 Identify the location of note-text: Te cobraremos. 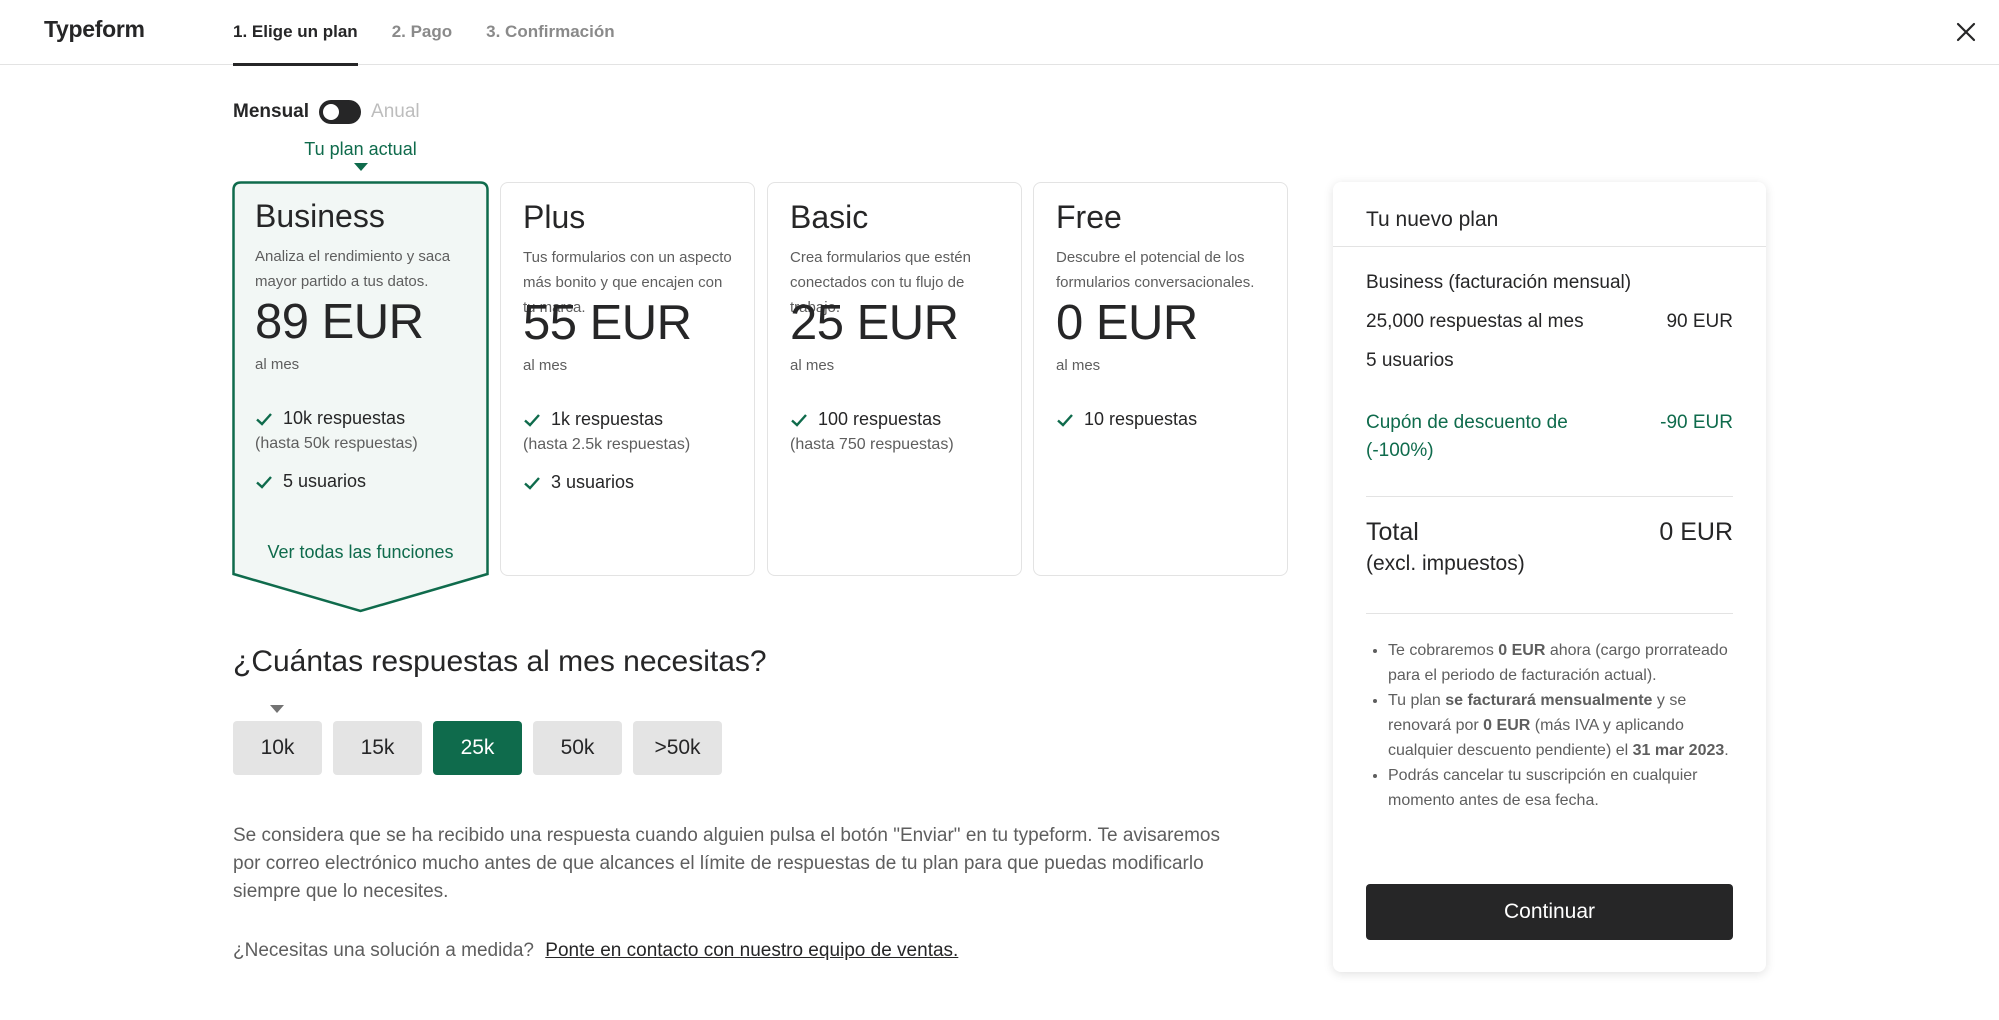
(1443, 650).